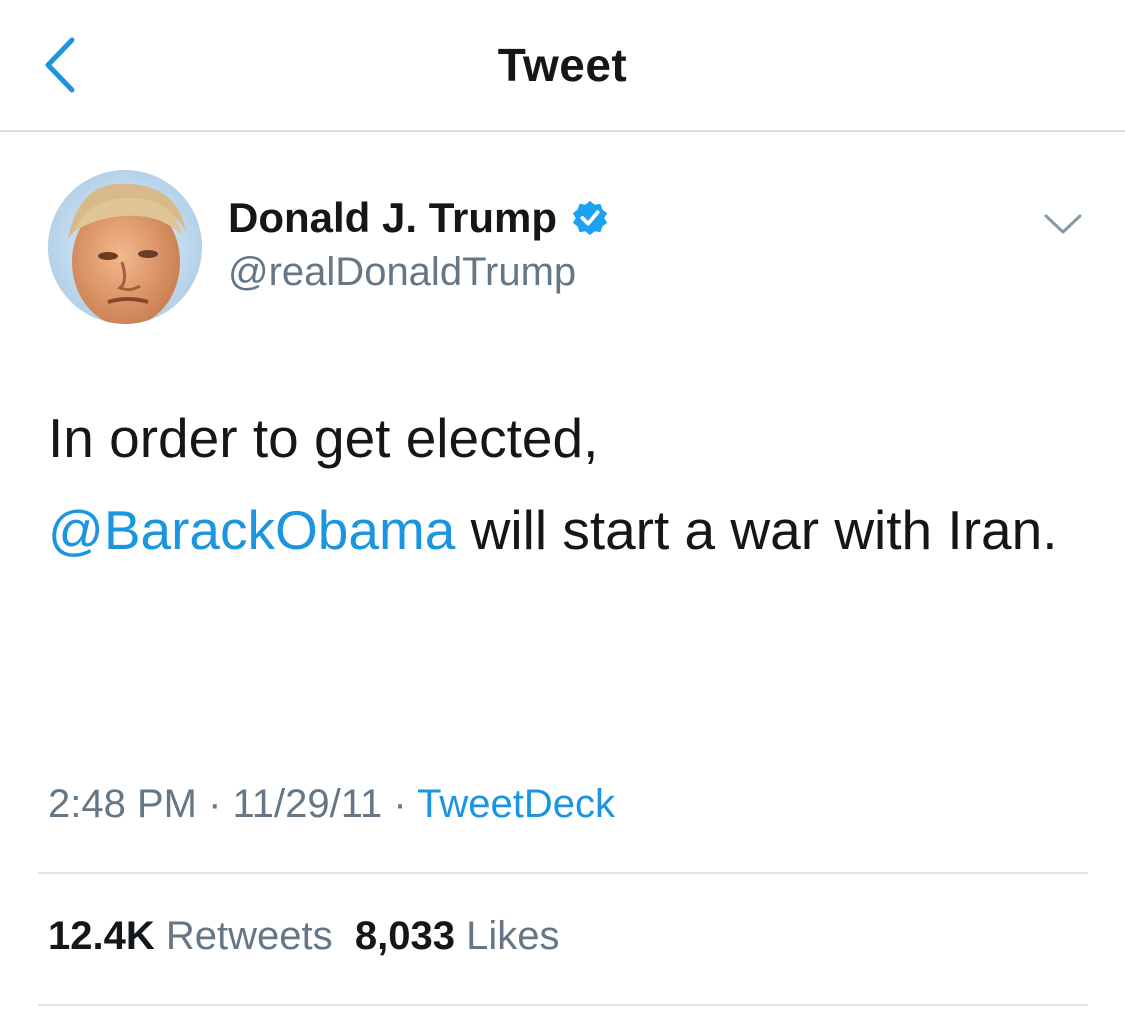 The width and height of the screenshot is (1125, 1030). I want to click on tweet-date: 11/29/11, so click(307, 804).